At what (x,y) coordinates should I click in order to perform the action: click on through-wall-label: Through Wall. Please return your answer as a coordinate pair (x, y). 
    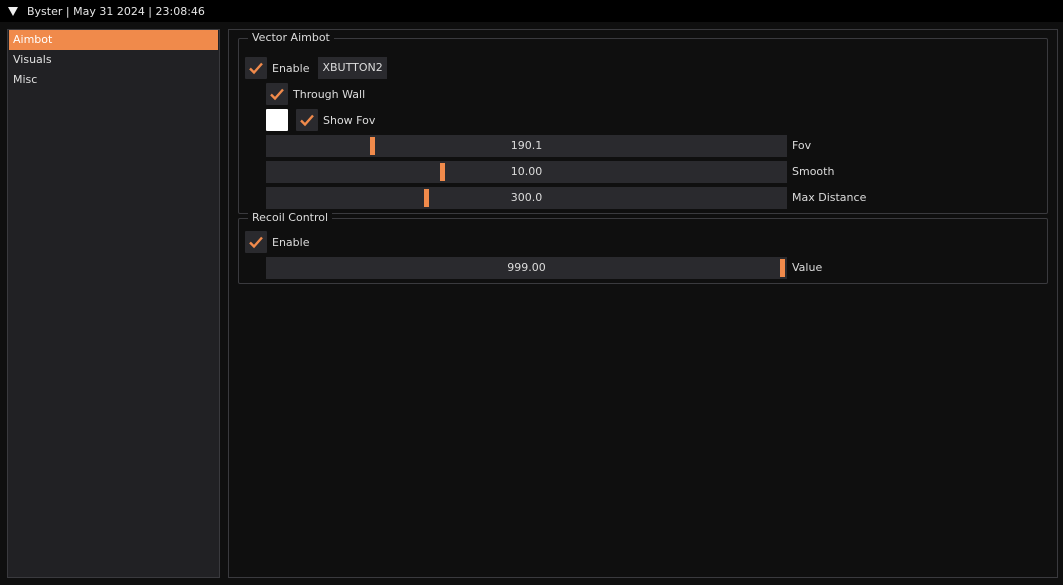
    Looking at the image, I should click on (329, 94).